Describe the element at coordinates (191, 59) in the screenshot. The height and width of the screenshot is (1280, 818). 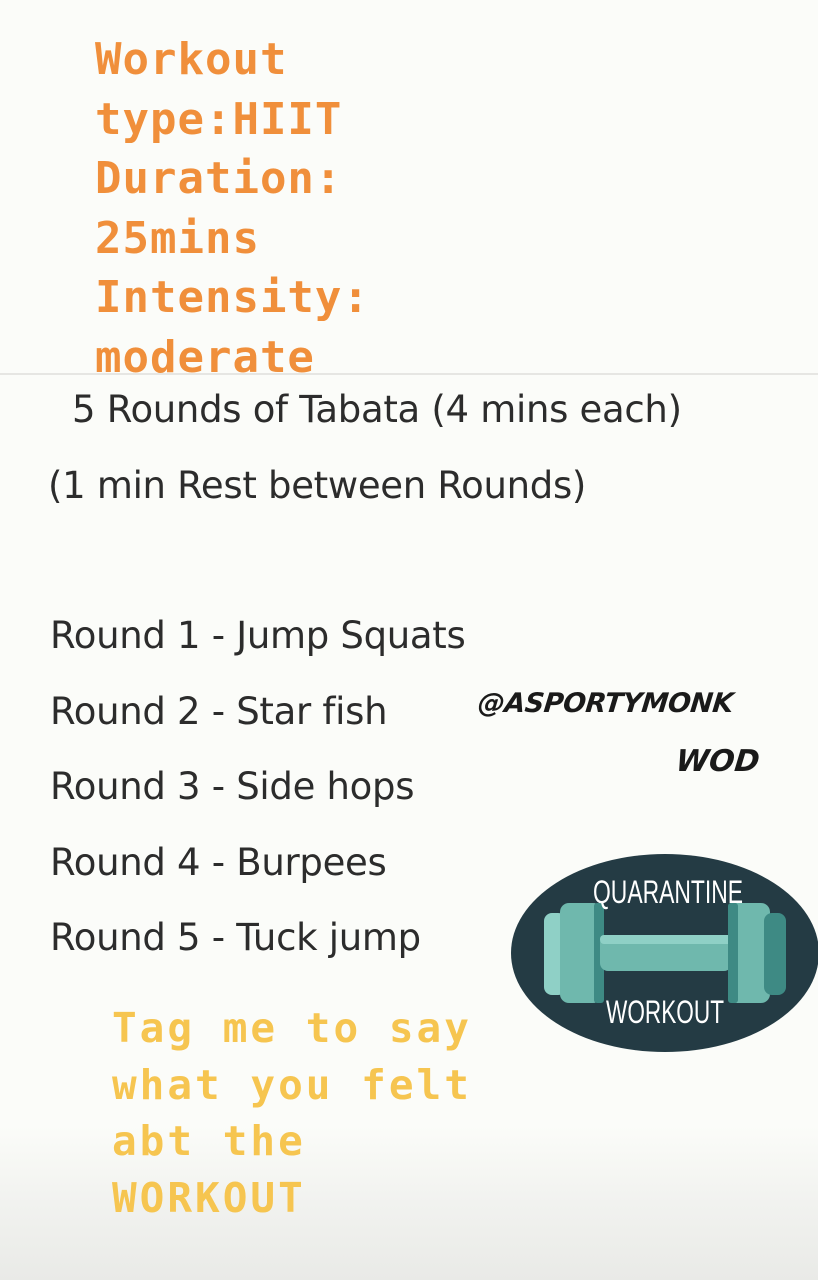
I see `summary-line-workout: Workout` at that location.